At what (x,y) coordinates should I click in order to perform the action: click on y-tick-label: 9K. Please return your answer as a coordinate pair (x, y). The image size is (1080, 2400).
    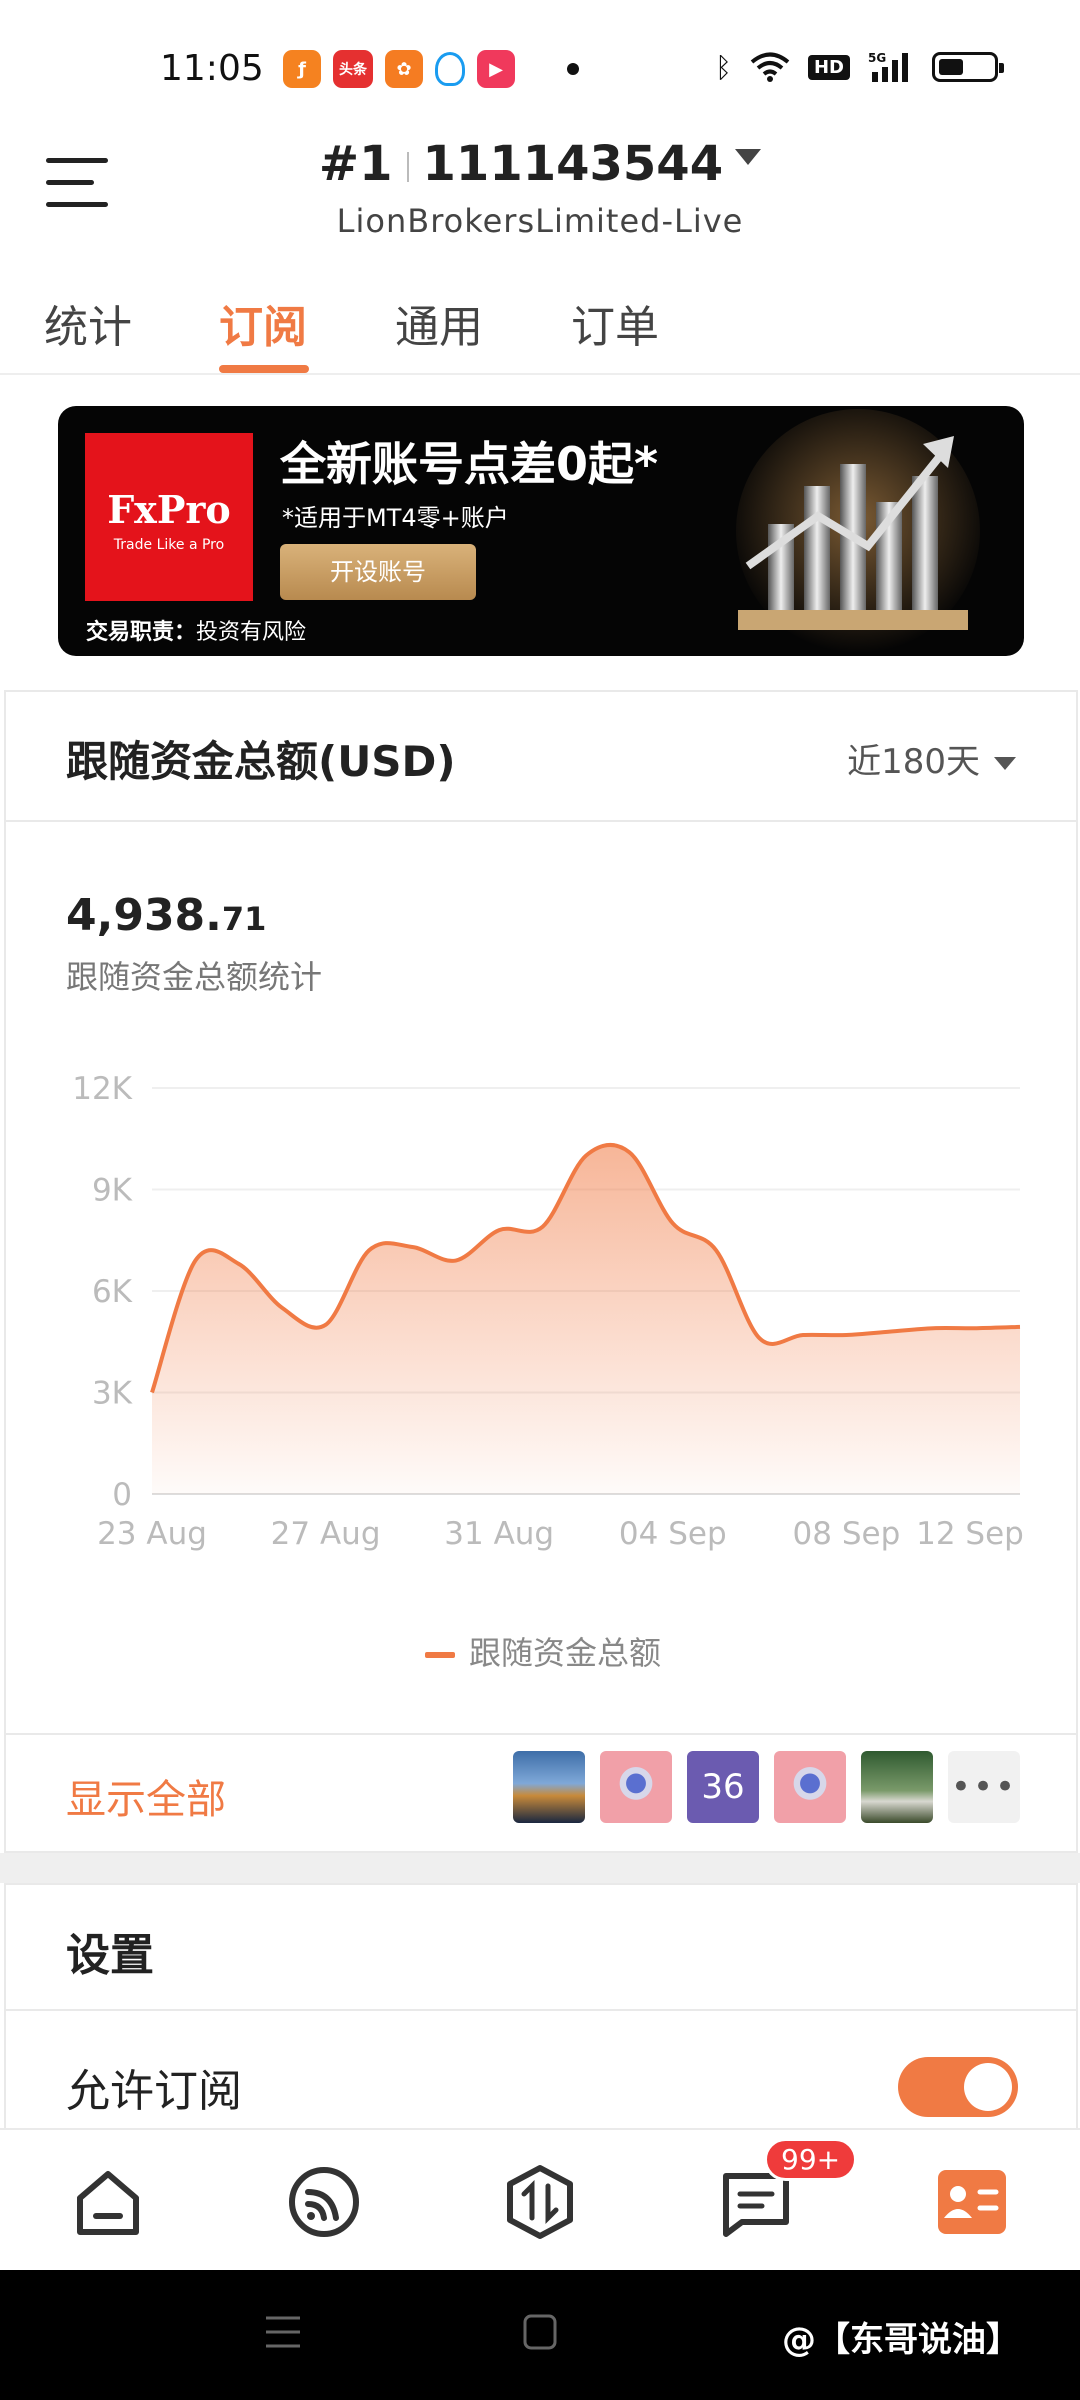
    Looking at the image, I should click on (112, 1191).